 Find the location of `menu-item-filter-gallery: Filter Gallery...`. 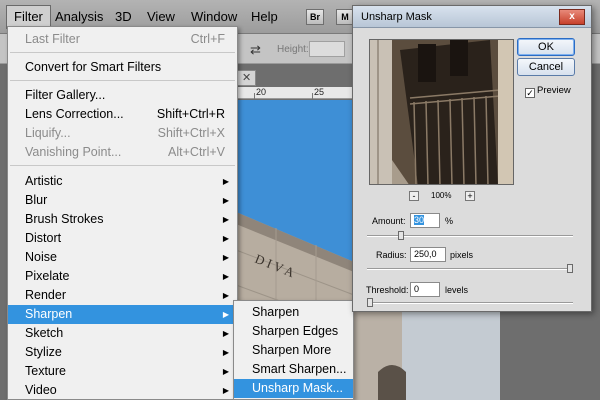

menu-item-filter-gallery: Filter Gallery... is located at coordinates (122, 95).